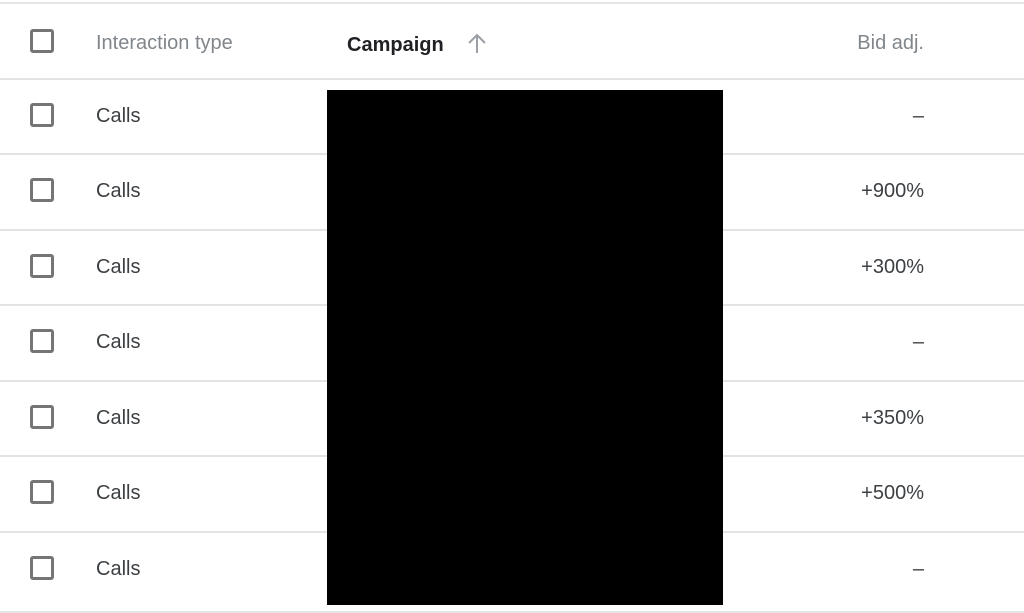  I want to click on bid-adj-cell: +500%, so click(892, 493).